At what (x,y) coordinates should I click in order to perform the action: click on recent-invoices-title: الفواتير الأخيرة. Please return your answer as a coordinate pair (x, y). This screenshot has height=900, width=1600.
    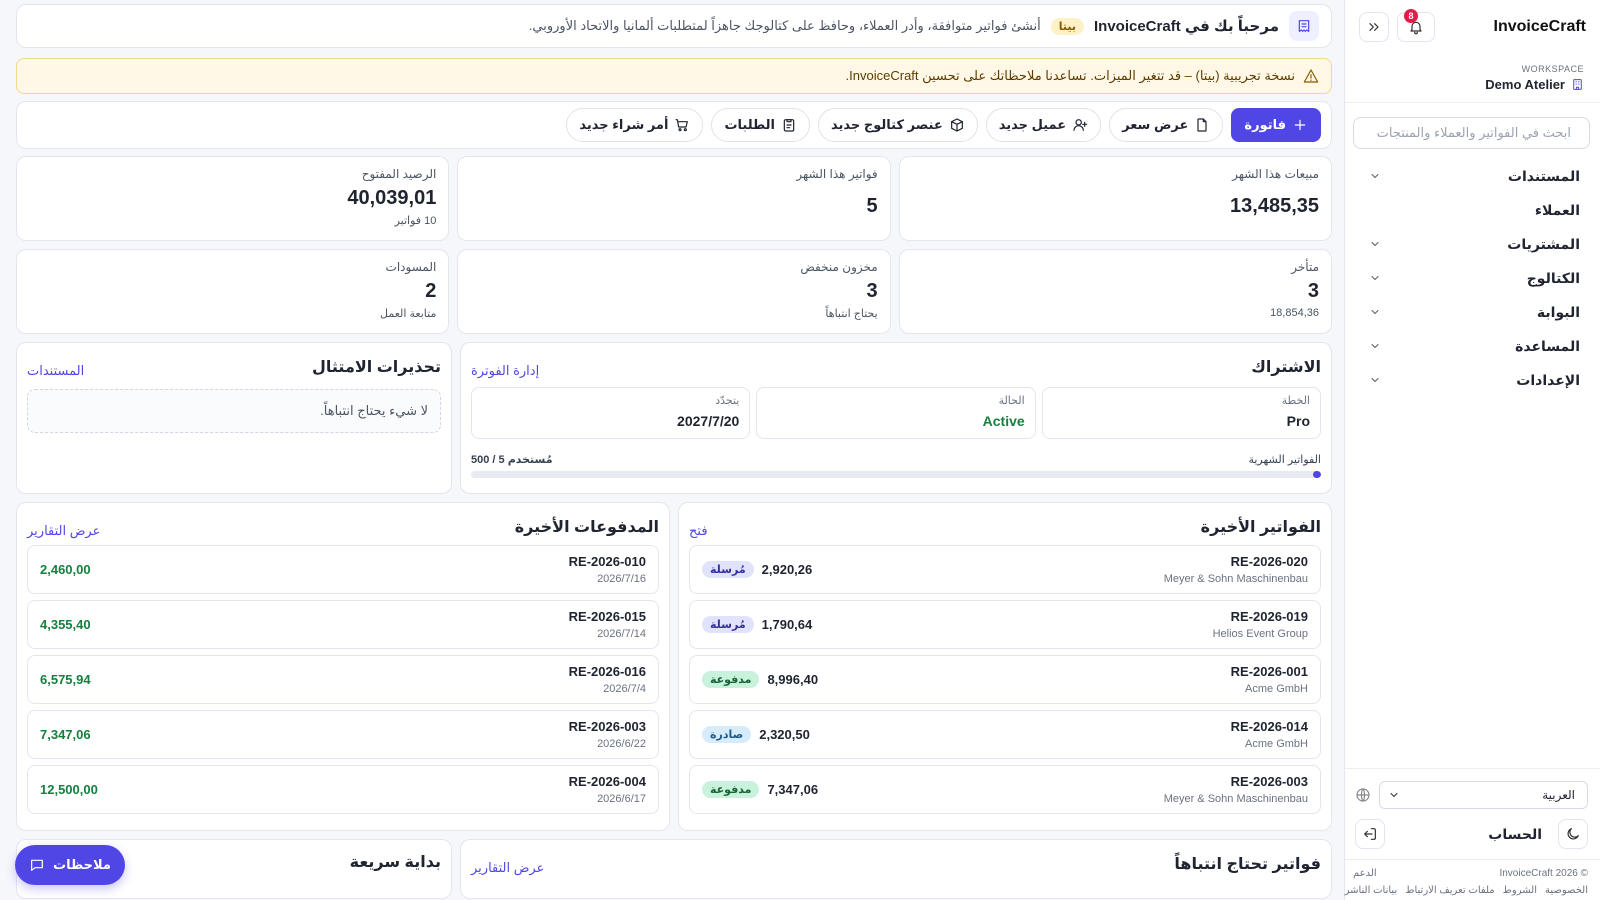
    Looking at the image, I should click on (1260, 527).